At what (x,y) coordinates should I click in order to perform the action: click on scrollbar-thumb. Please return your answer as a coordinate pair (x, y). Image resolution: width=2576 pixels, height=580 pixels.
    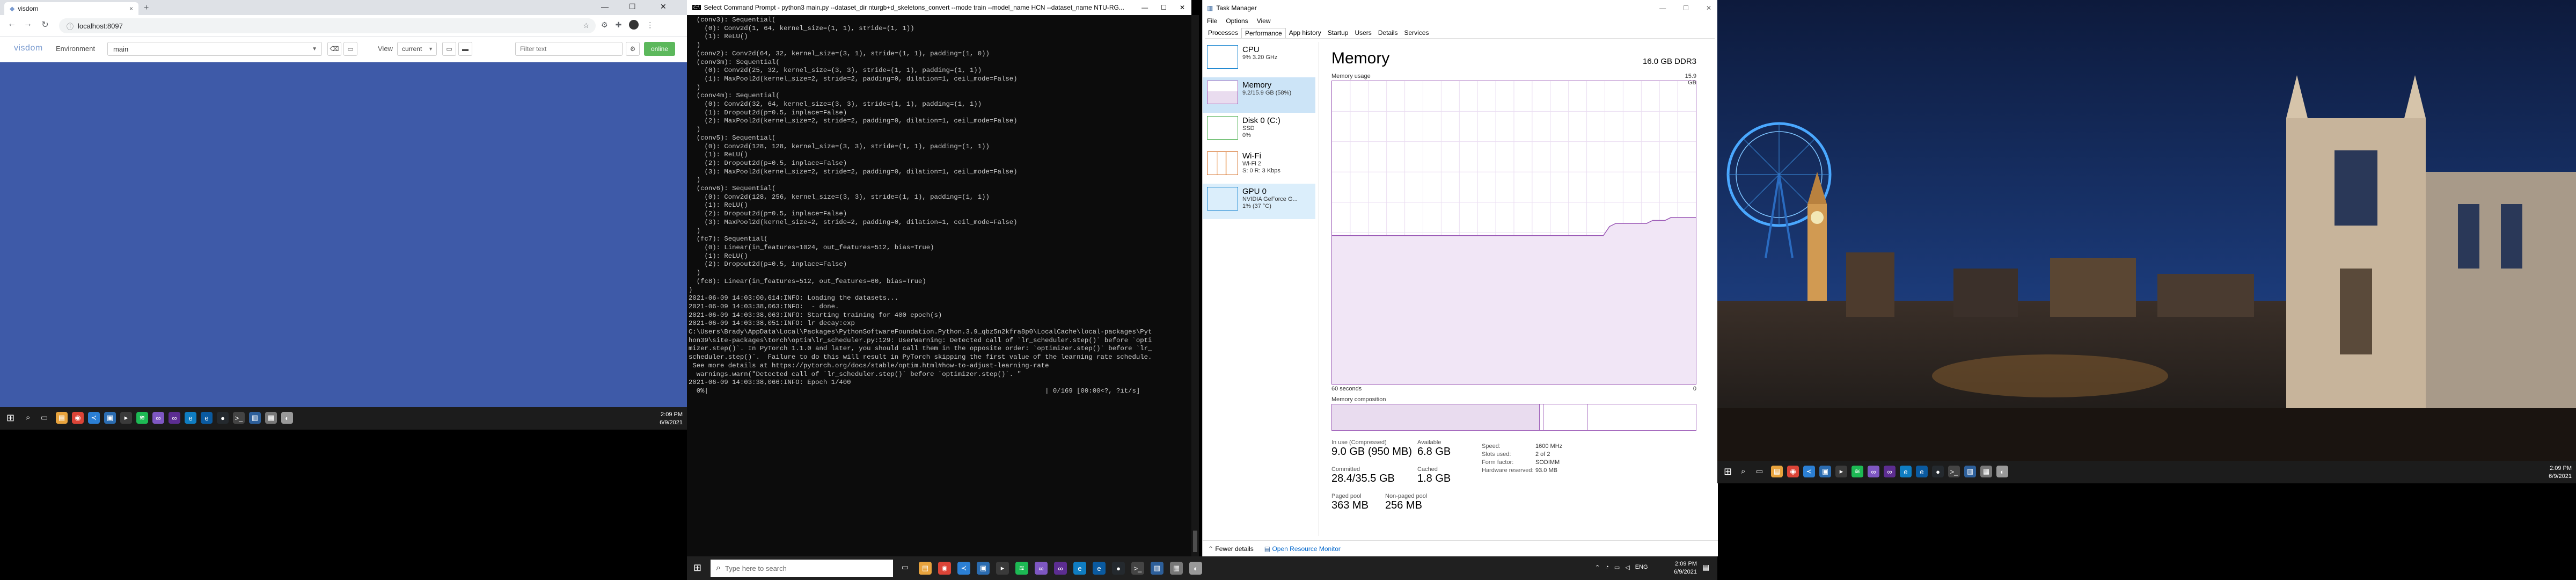
    Looking at the image, I should click on (1195, 541).